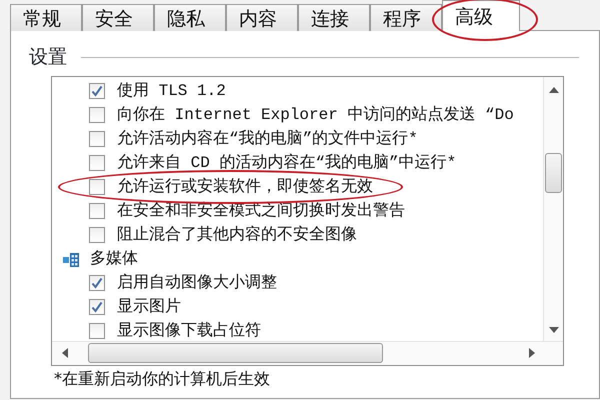 The image size is (600, 400). Describe the element at coordinates (481, 15) in the screenshot. I see `tab: 高级` at that location.